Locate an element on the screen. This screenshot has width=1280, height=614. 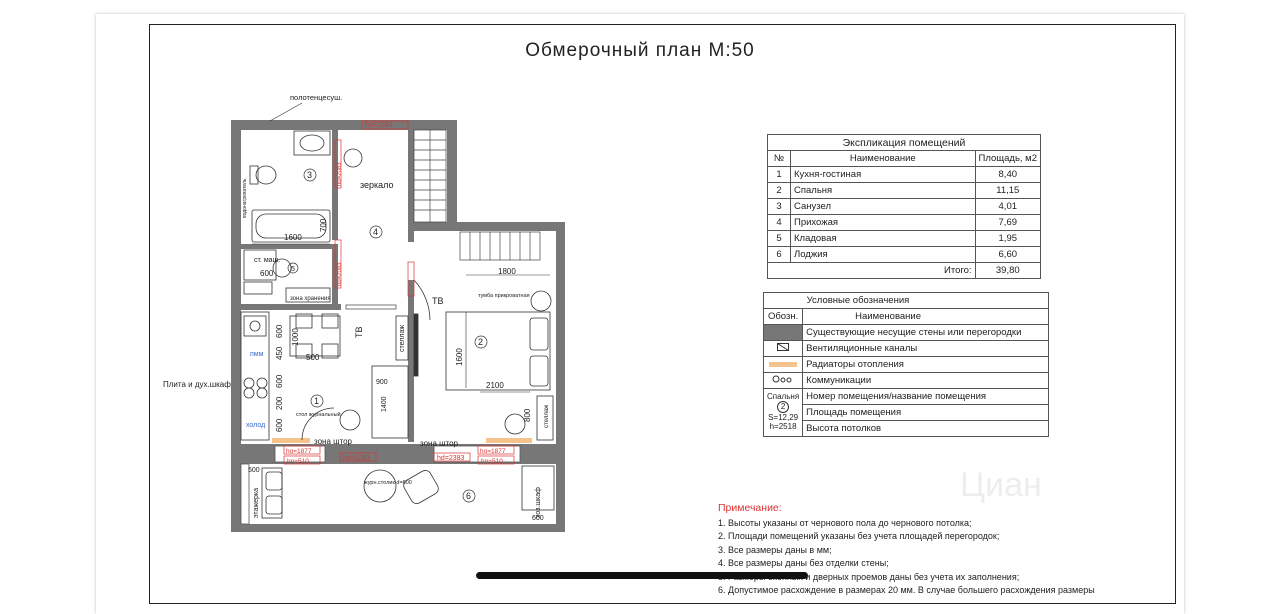
legend-title: Условные обозначения is located at coordinates (925, 300).